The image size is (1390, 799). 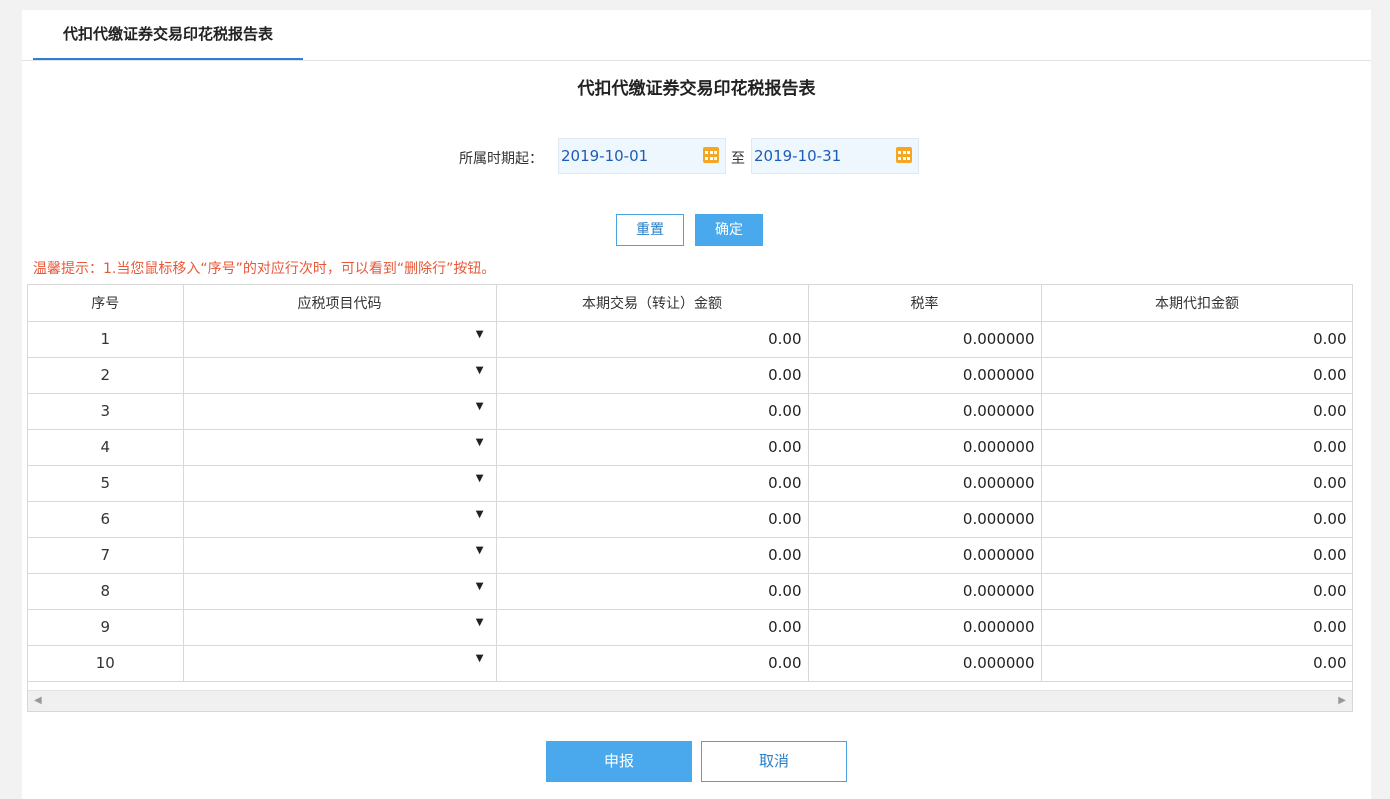 I want to click on horizontal-scrollbar: ◀ ▶, so click(x=690, y=700).